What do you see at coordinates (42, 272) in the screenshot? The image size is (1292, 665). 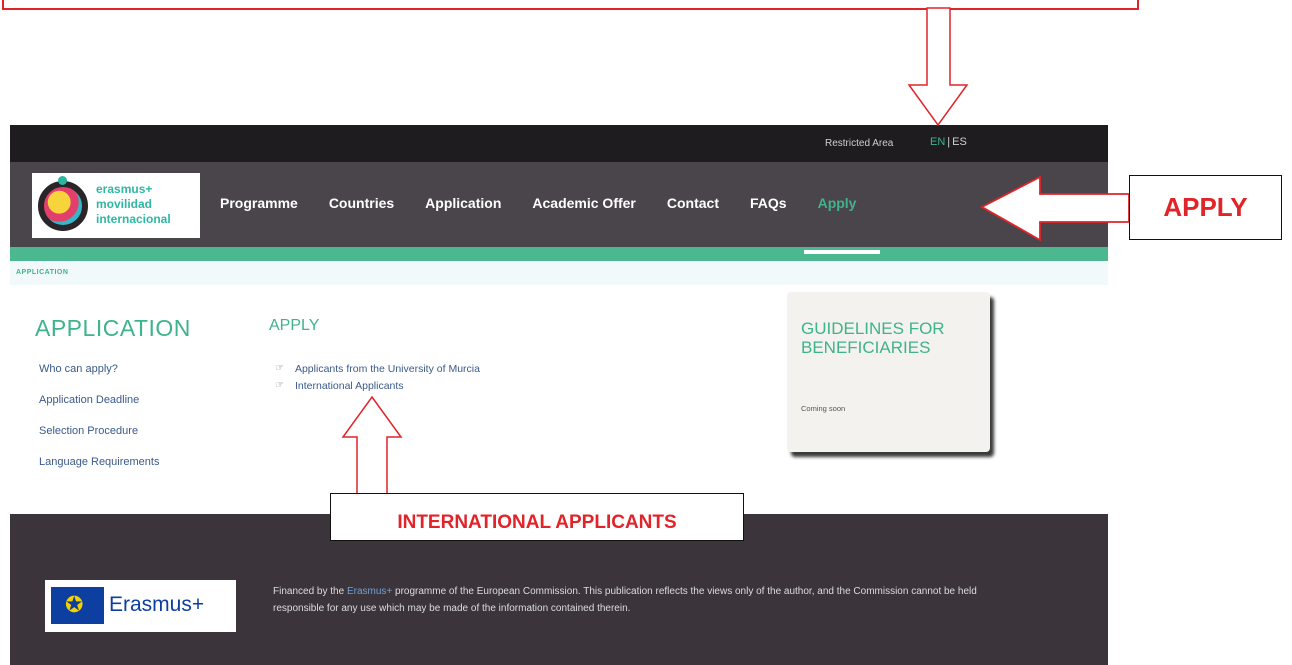 I see `breadcrumb: APPLICATION` at bounding box center [42, 272].